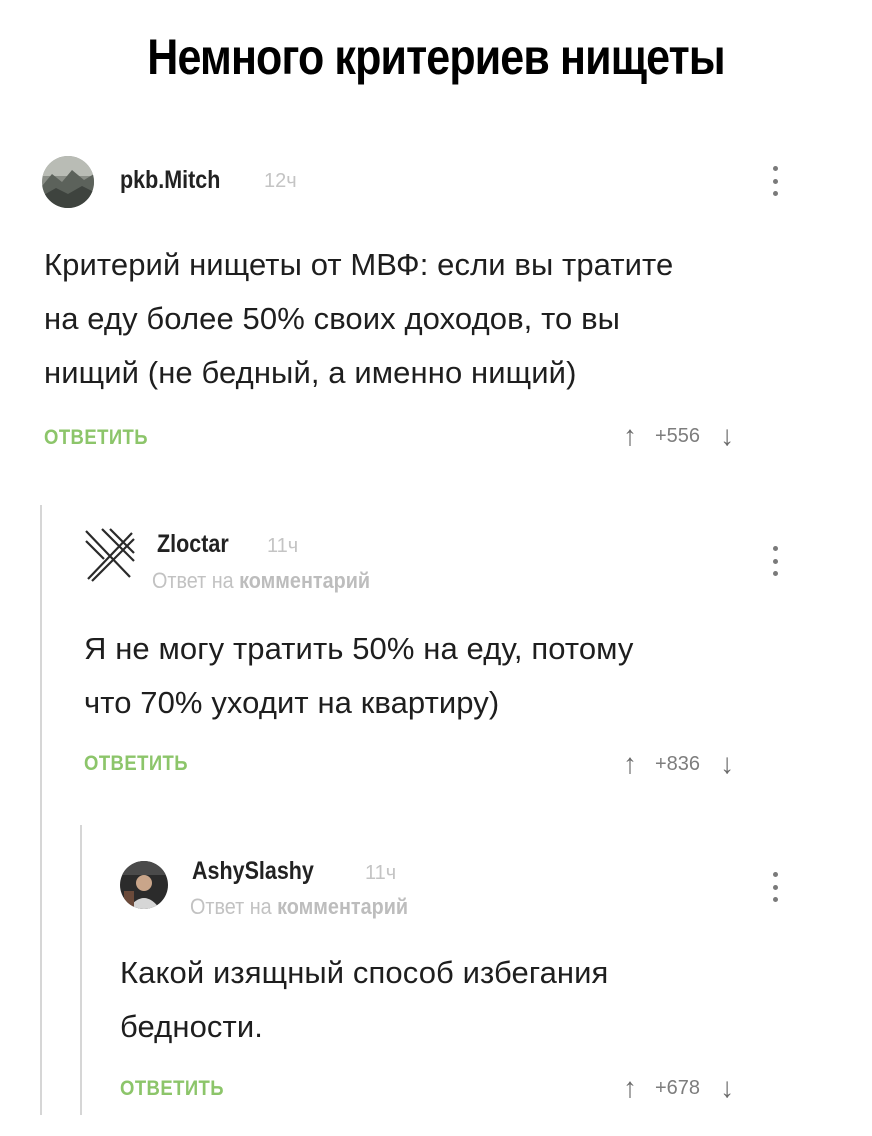  I want to click on avatar, so click(144, 885).